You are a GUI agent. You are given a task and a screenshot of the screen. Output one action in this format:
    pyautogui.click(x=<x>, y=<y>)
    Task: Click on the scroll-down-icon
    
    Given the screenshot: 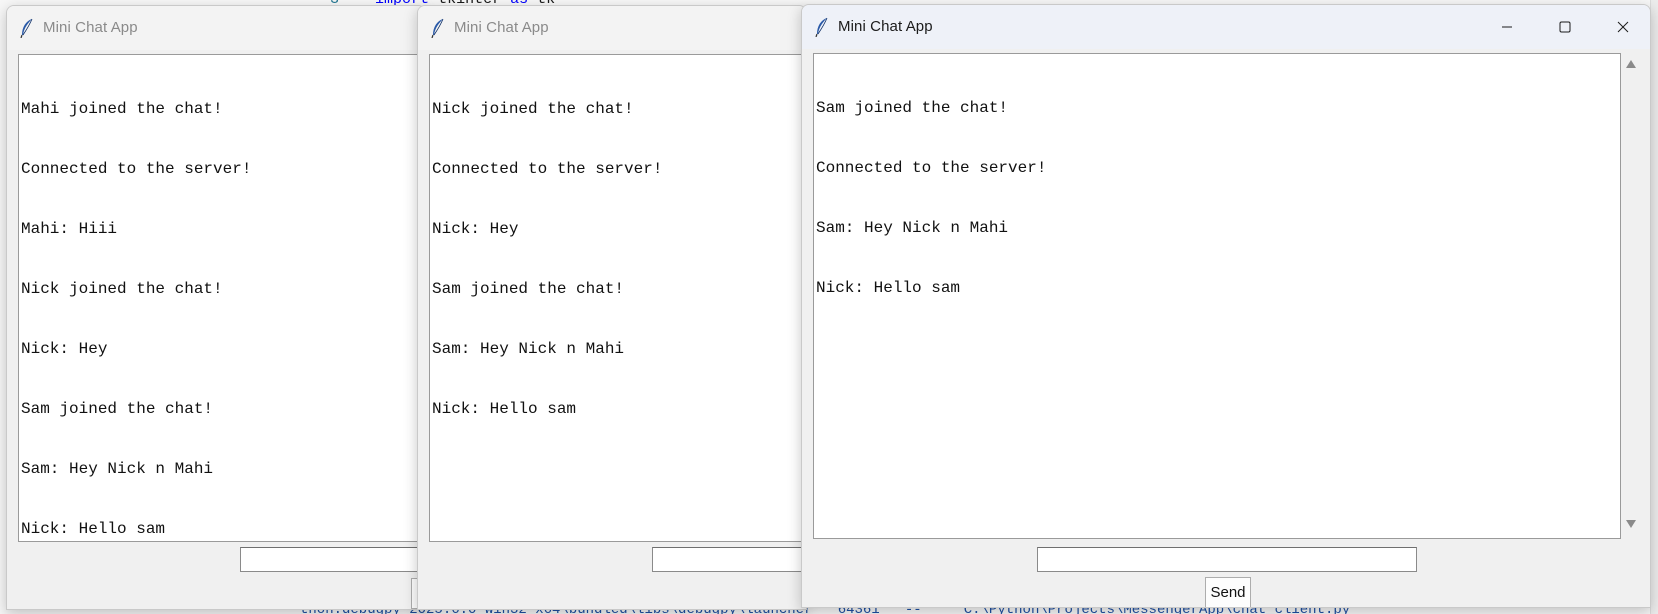 What is the action you would take?
    pyautogui.click(x=1631, y=524)
    